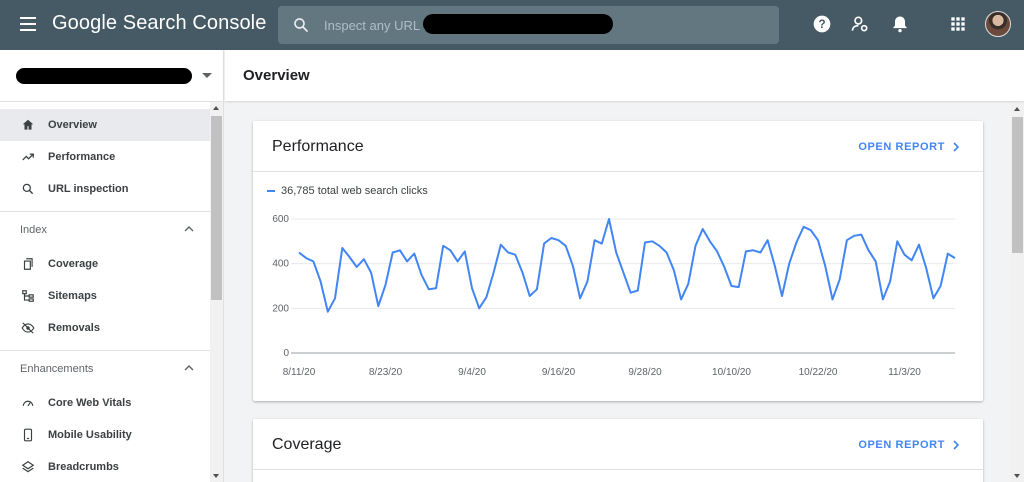  What do you see at coordinates (28, 467) in the screenshot?
I see `layers-icon` at bounding box center [28, 467].